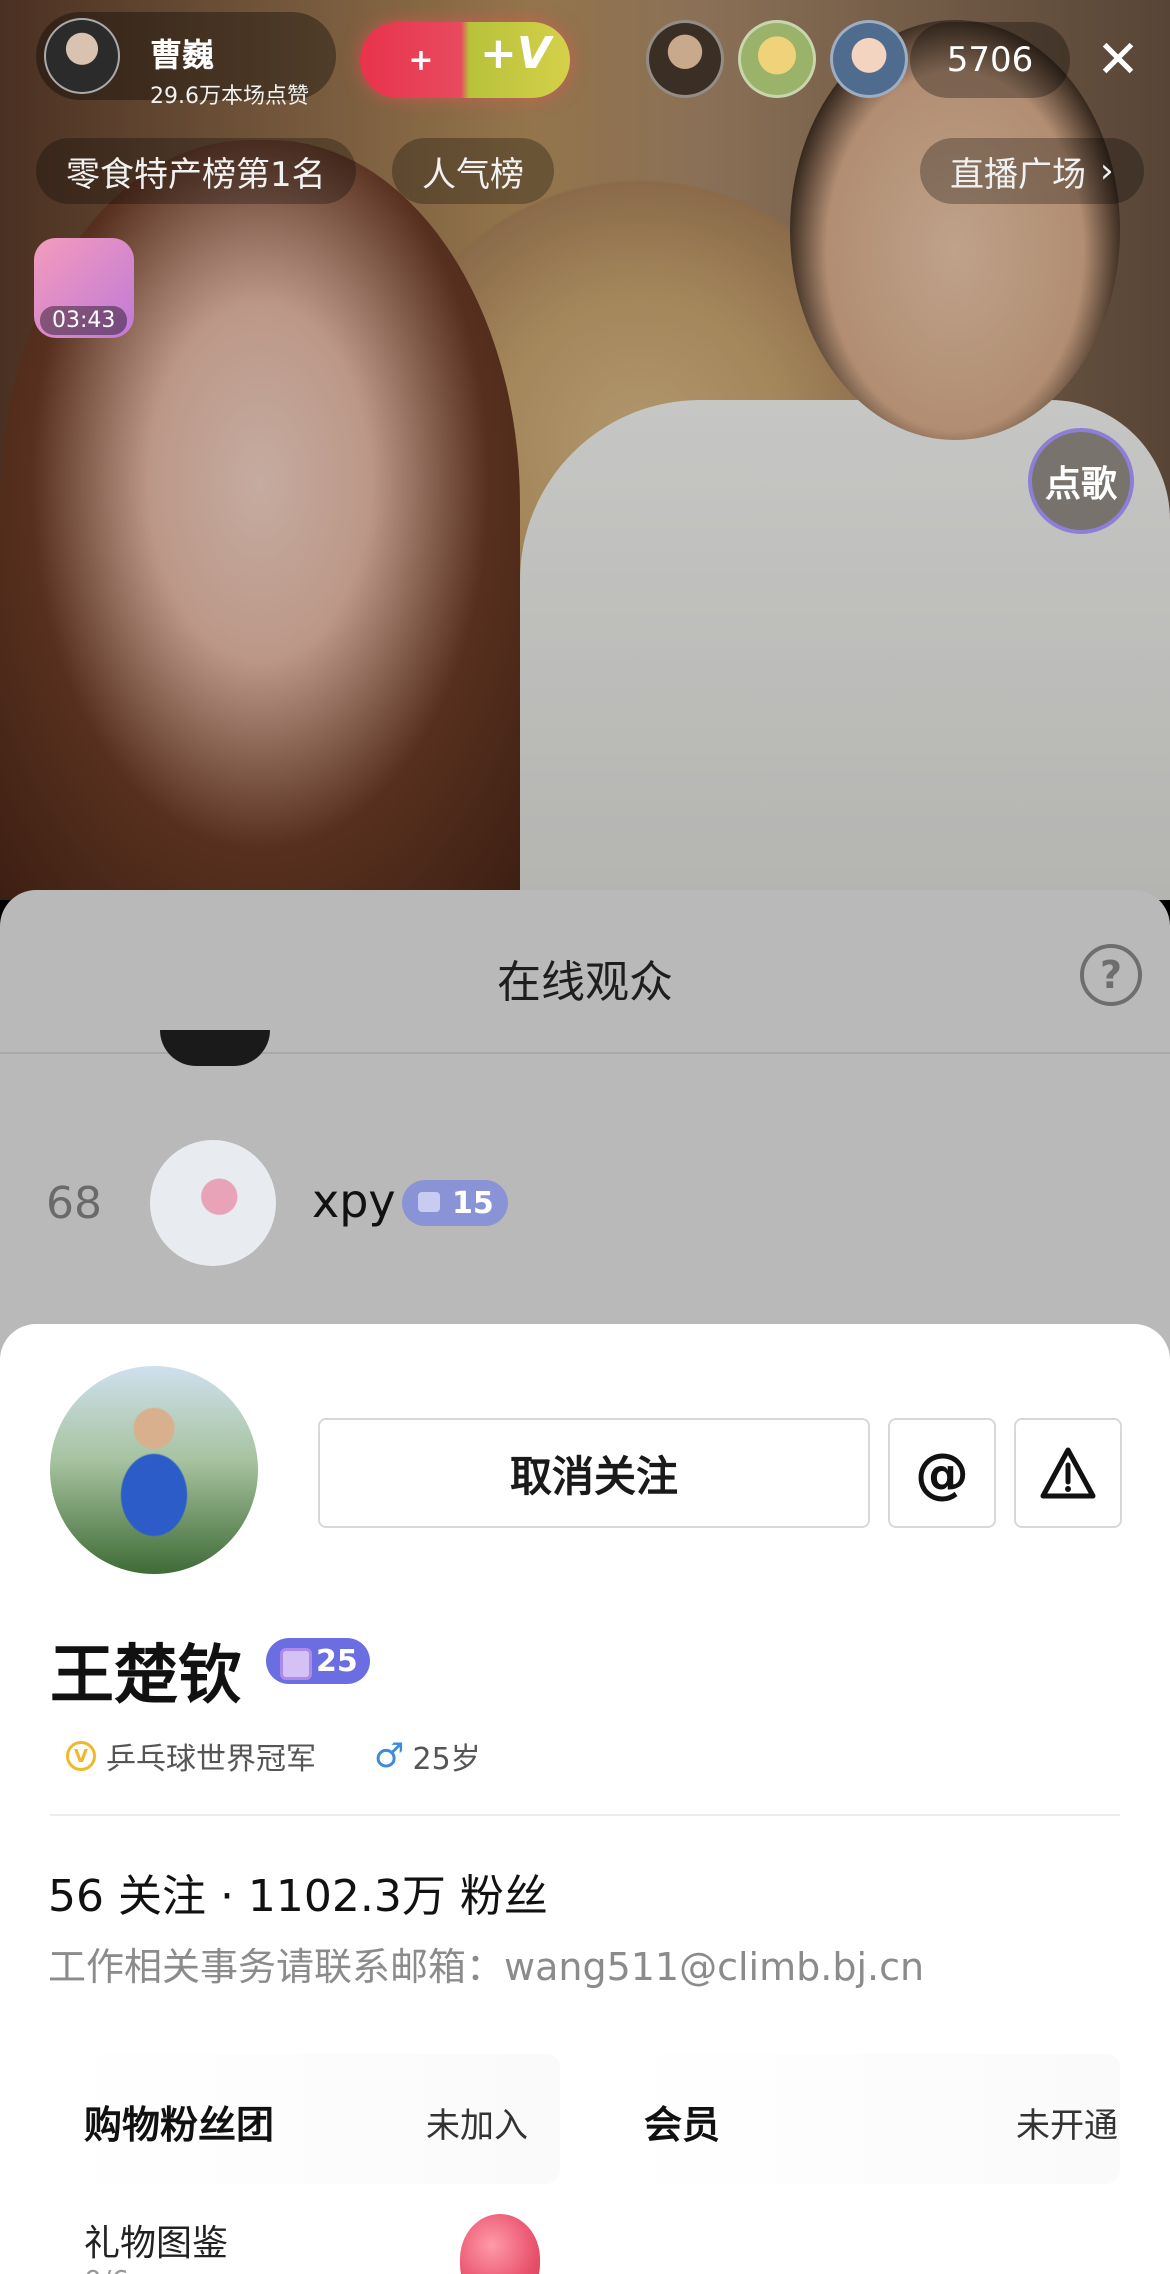 This screenshot has width=1170, height=2274. Describe the element at coordinates (477, 2126) in the screenshot. I see `fan-club-status: 未加入` at that location.